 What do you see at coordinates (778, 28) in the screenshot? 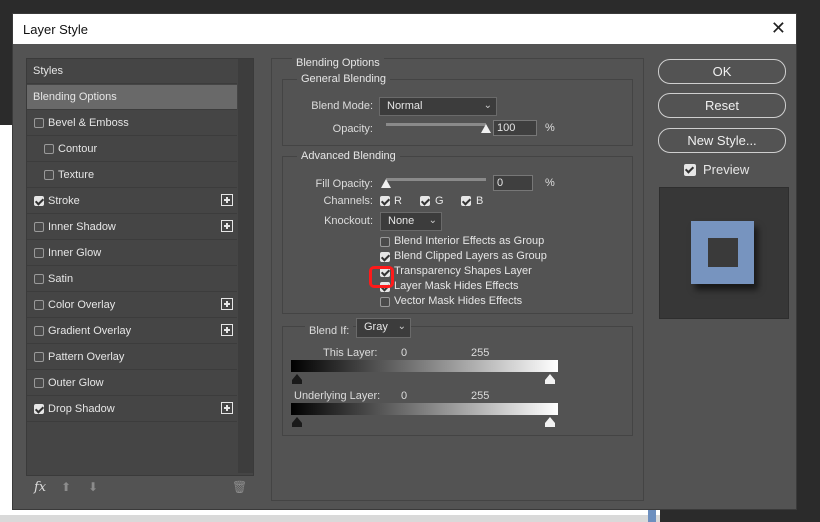
I see `close-icon: ✕` at bounding box center [778, 28].